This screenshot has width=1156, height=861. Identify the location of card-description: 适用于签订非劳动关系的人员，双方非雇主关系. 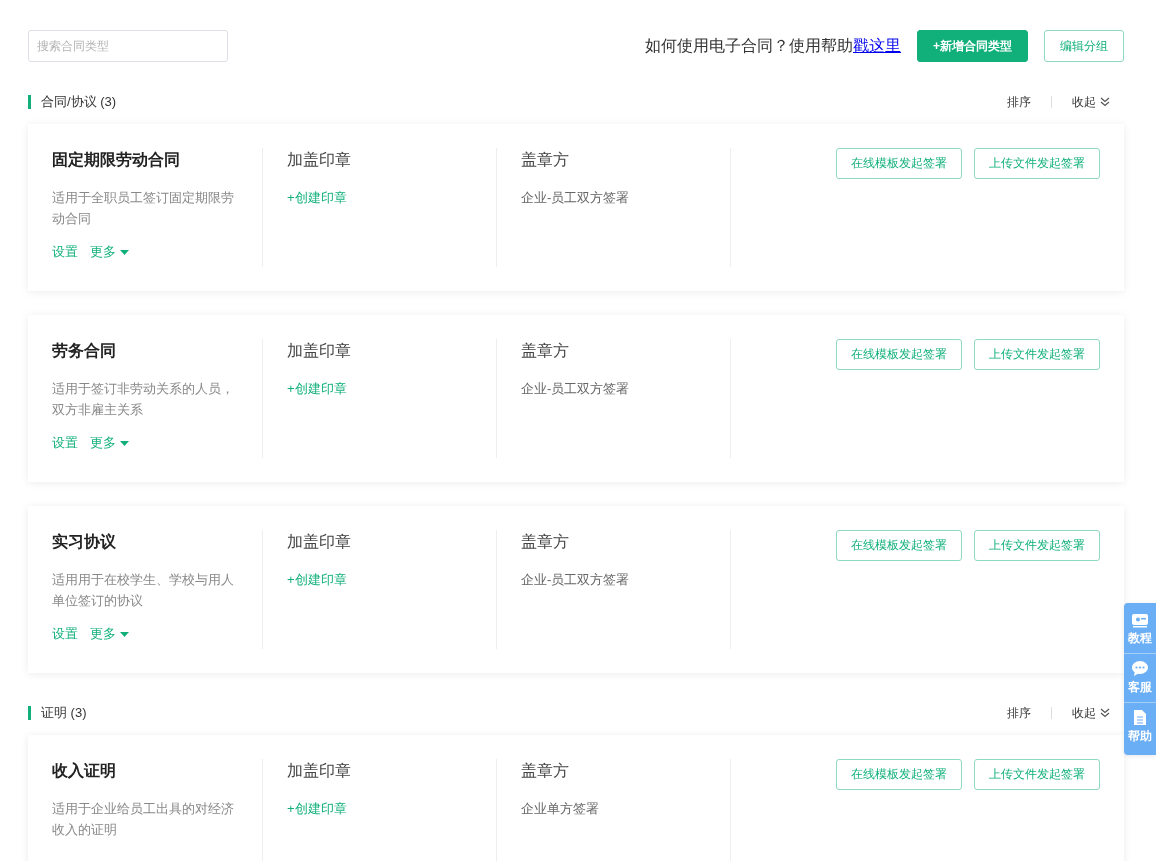
(143, 399).